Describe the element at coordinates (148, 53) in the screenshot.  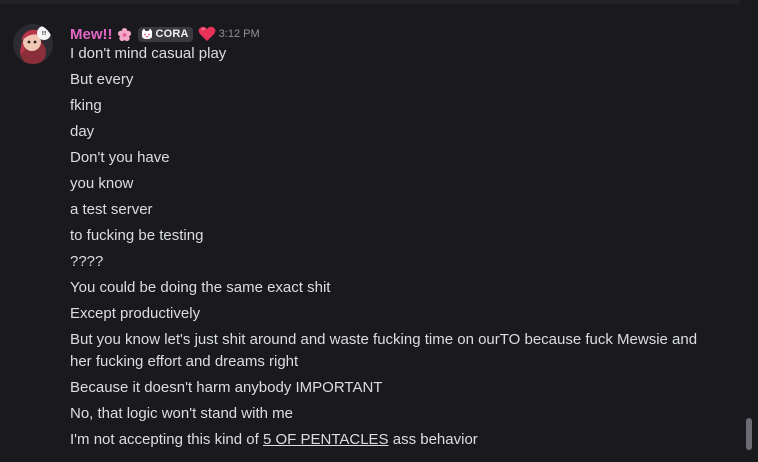
I see `message-line: I don't mind casual play` at that location.